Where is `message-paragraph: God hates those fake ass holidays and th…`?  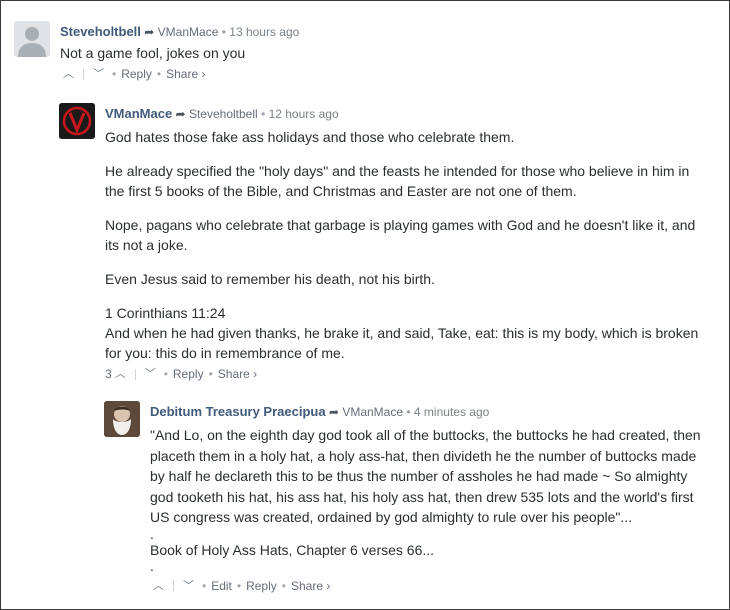 message-paragraph: God hates those fake ass holidays and th… is located at coordinates (310, 137).